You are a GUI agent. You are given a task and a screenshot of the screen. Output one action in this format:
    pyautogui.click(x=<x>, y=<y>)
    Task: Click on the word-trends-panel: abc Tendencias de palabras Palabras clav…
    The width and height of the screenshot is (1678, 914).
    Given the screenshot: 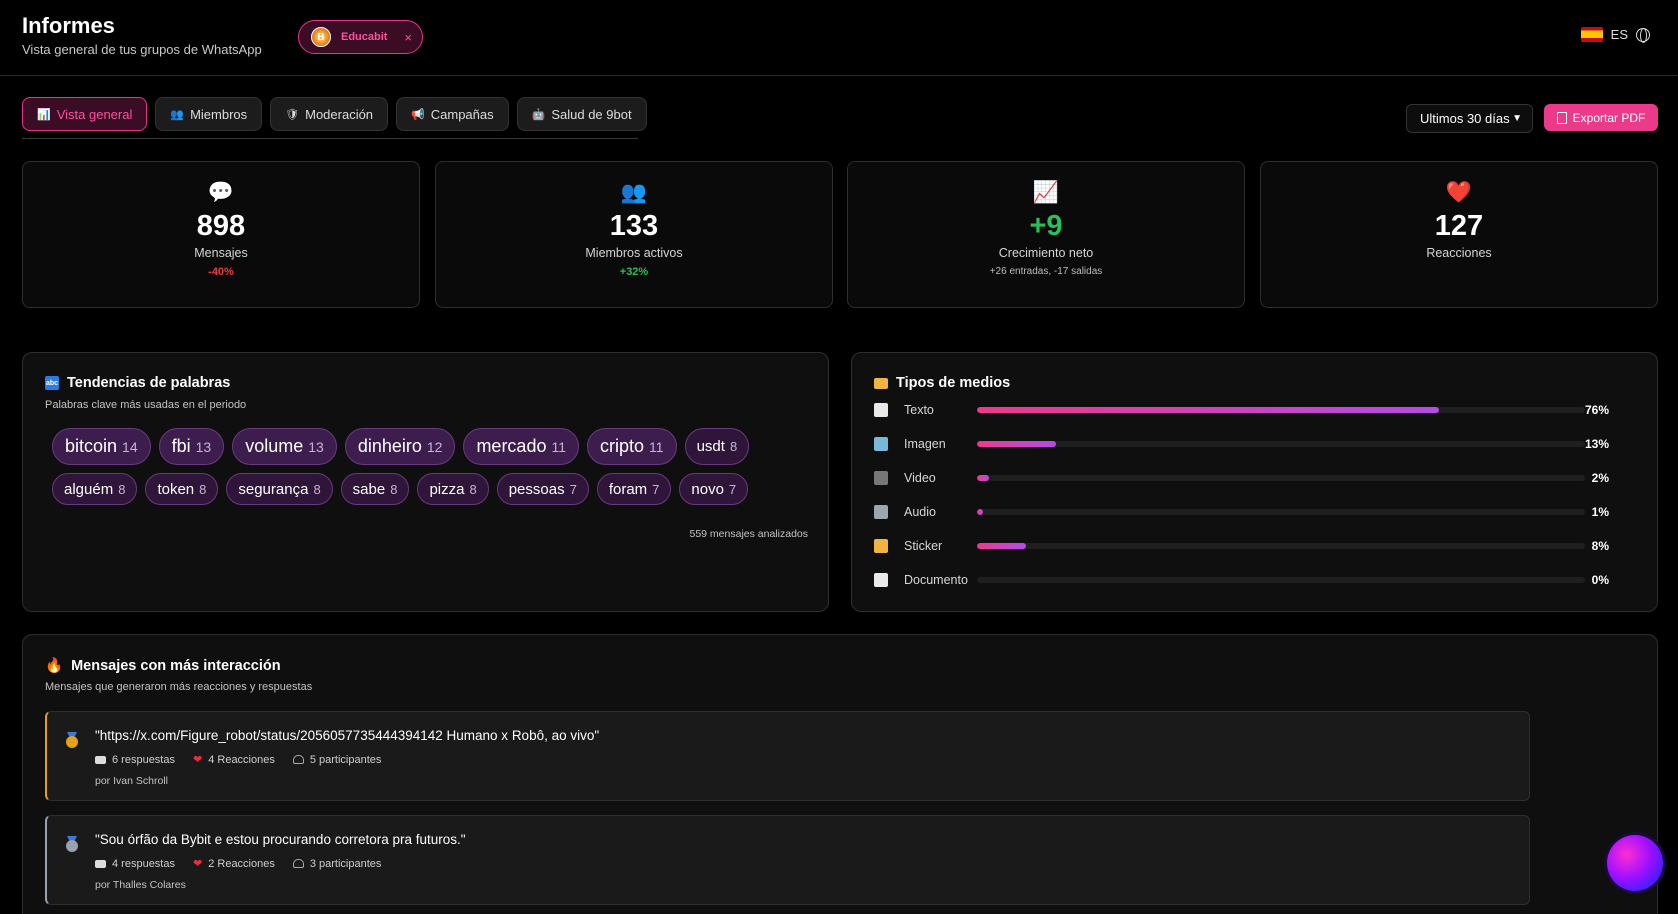 What is the action you would take?
    pyautogui.click(x=425, y=482)
    